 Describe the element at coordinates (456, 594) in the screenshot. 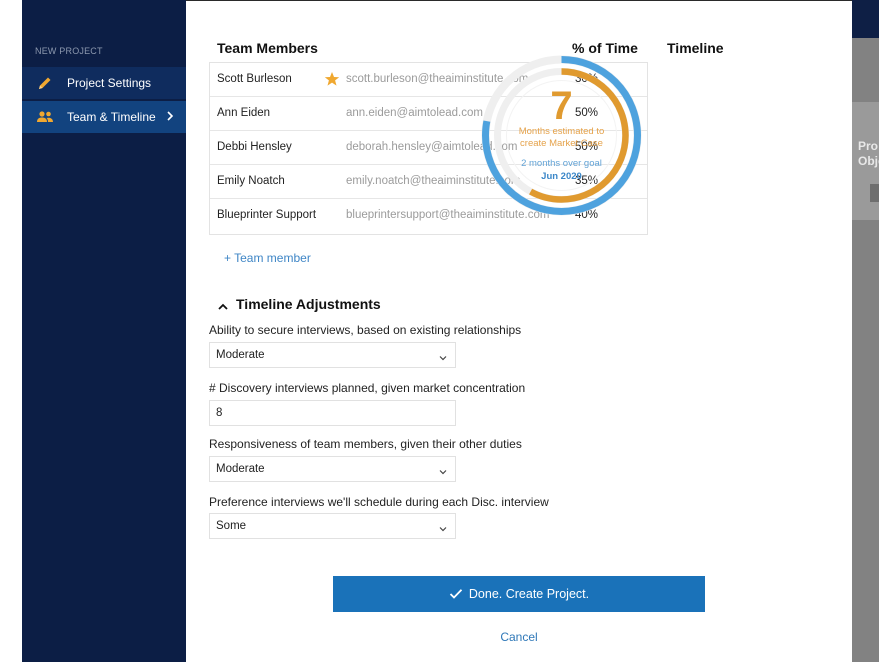

I see `checkmark-icon` at that location.